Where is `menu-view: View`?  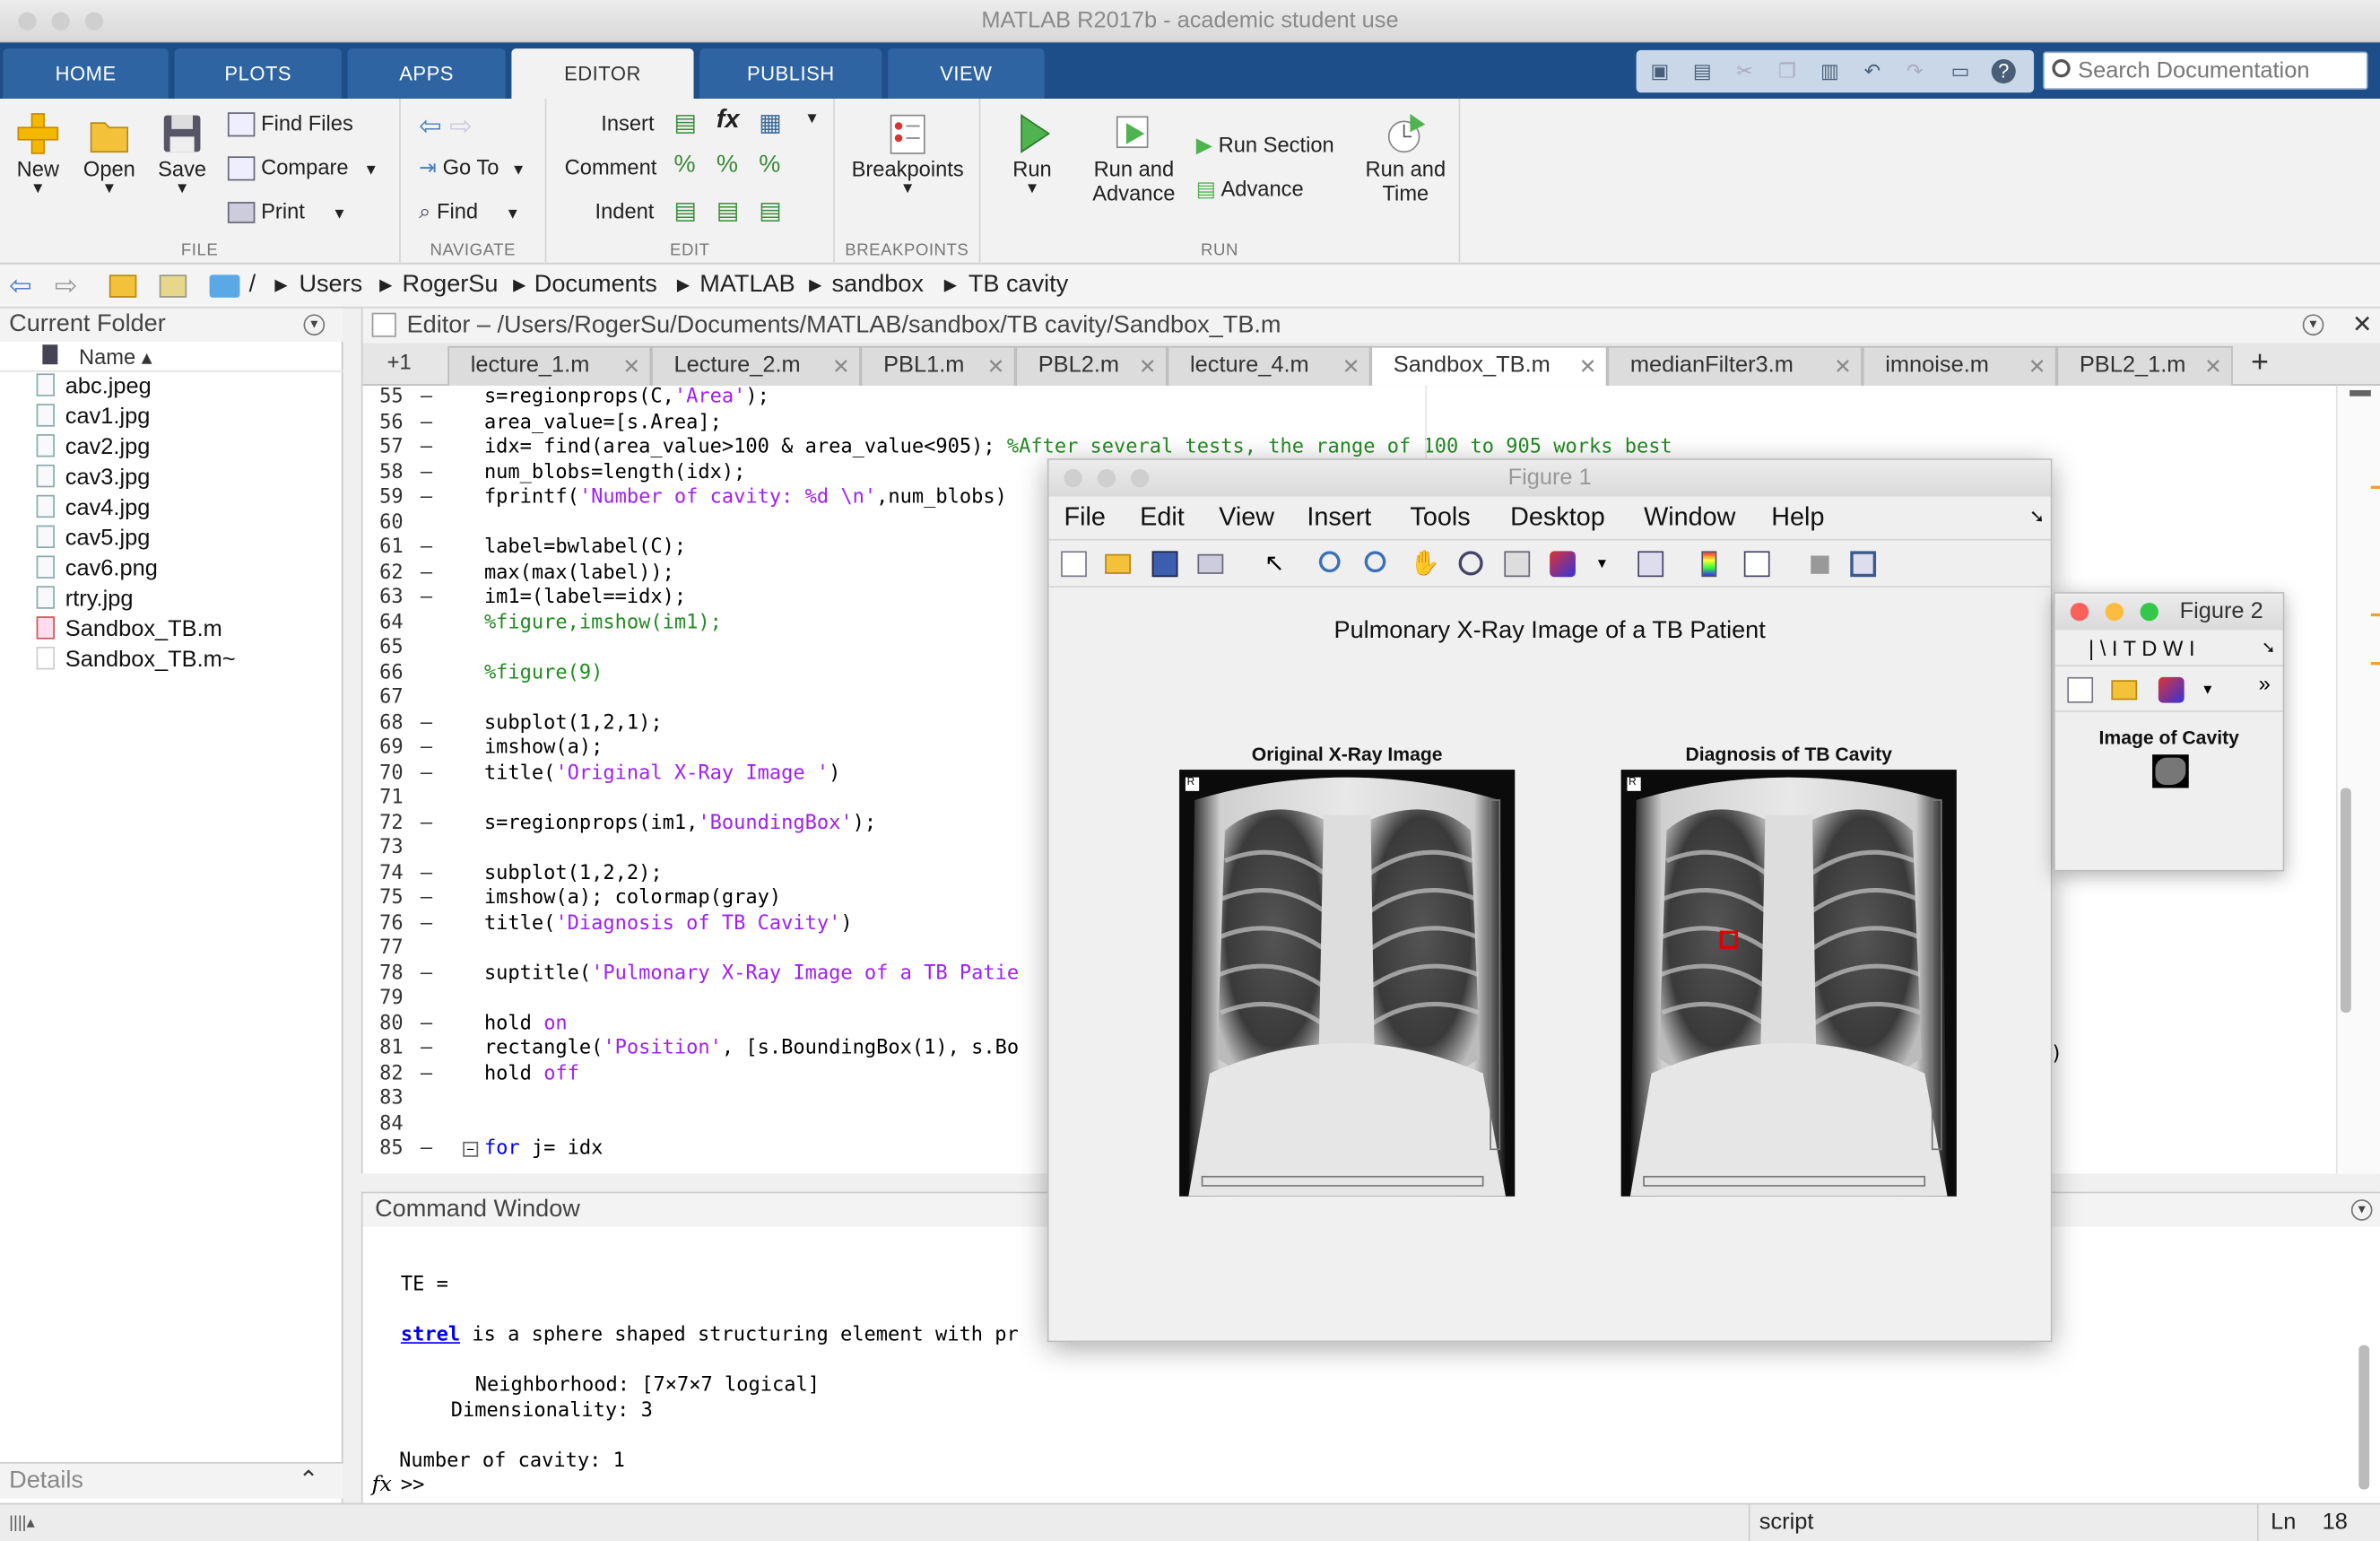
menu-view: View is located at coordinates (1246, 517).